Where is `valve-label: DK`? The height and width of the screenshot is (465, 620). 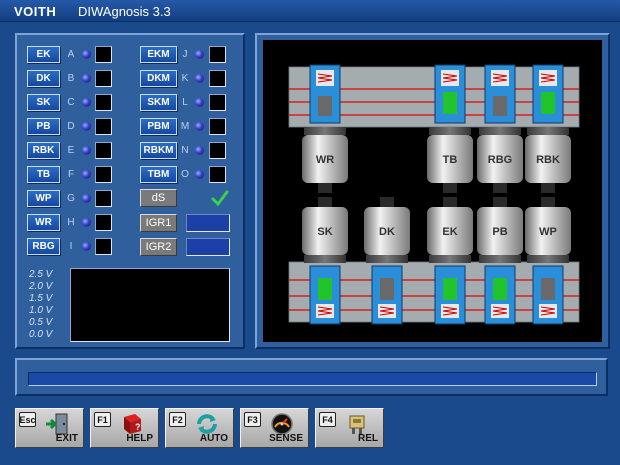 valve-label: DK is located at coordinates (387, 232).